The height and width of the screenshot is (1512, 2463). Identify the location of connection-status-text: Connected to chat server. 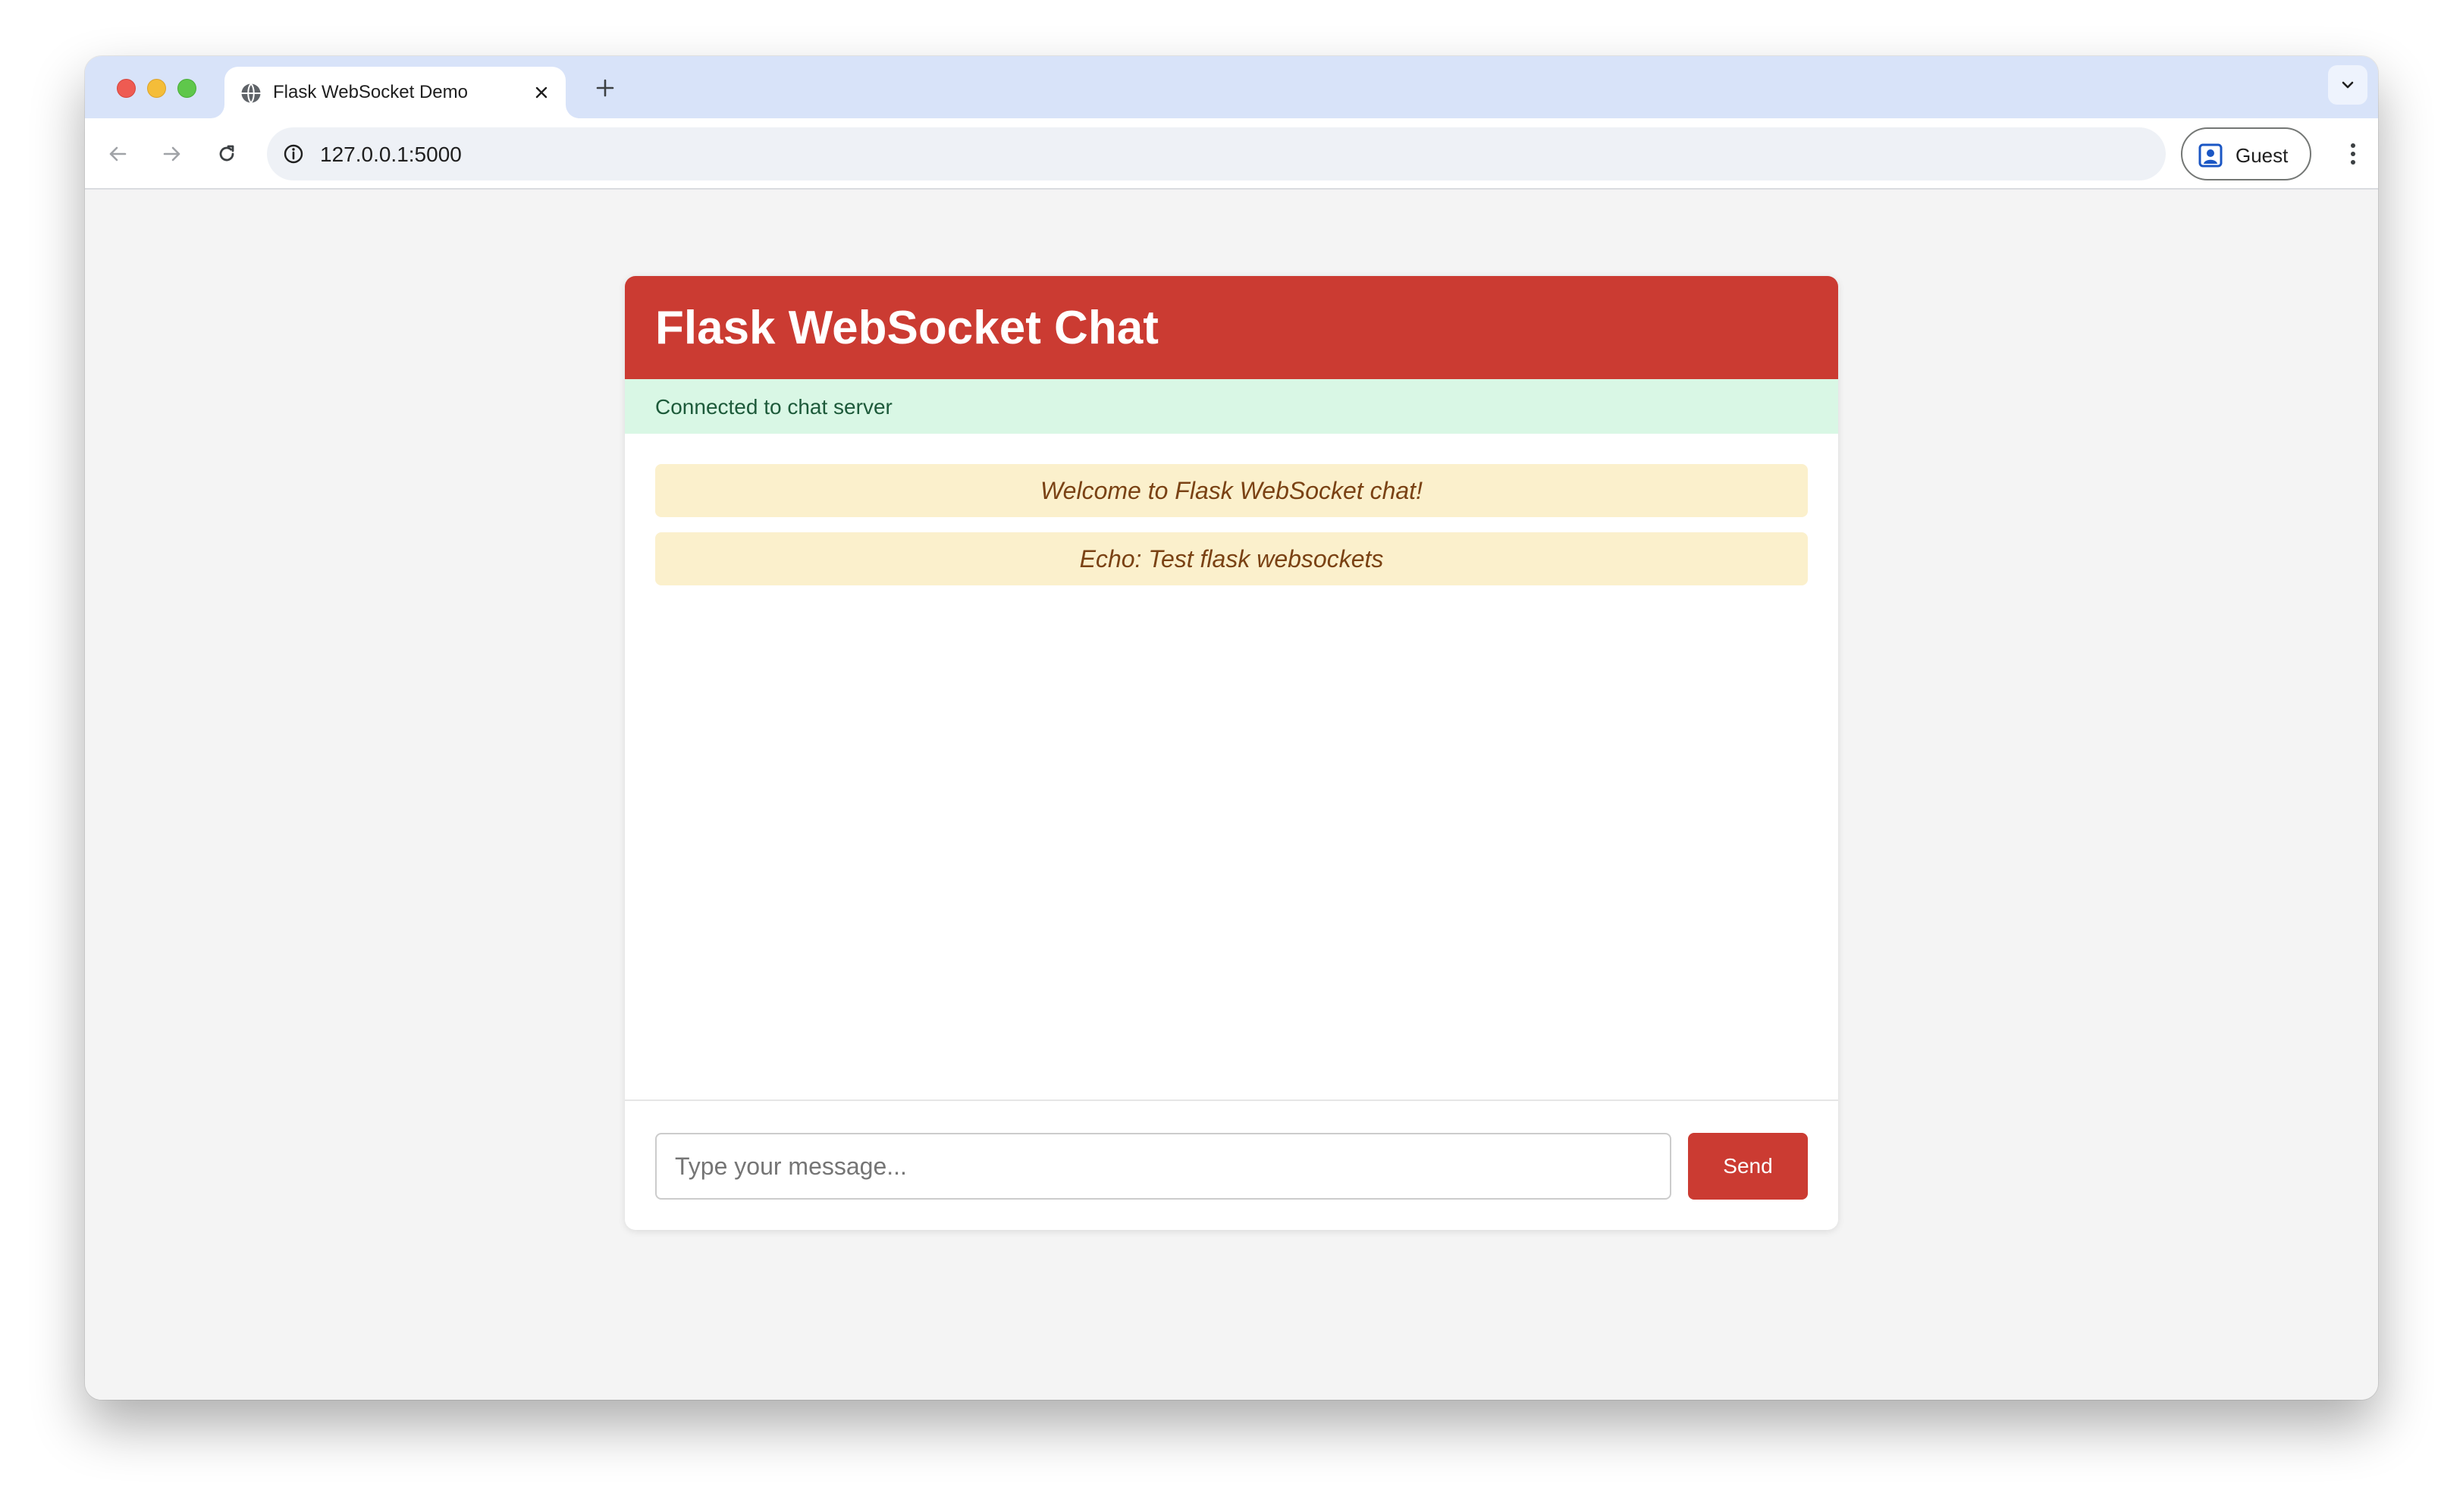
(774, 407).